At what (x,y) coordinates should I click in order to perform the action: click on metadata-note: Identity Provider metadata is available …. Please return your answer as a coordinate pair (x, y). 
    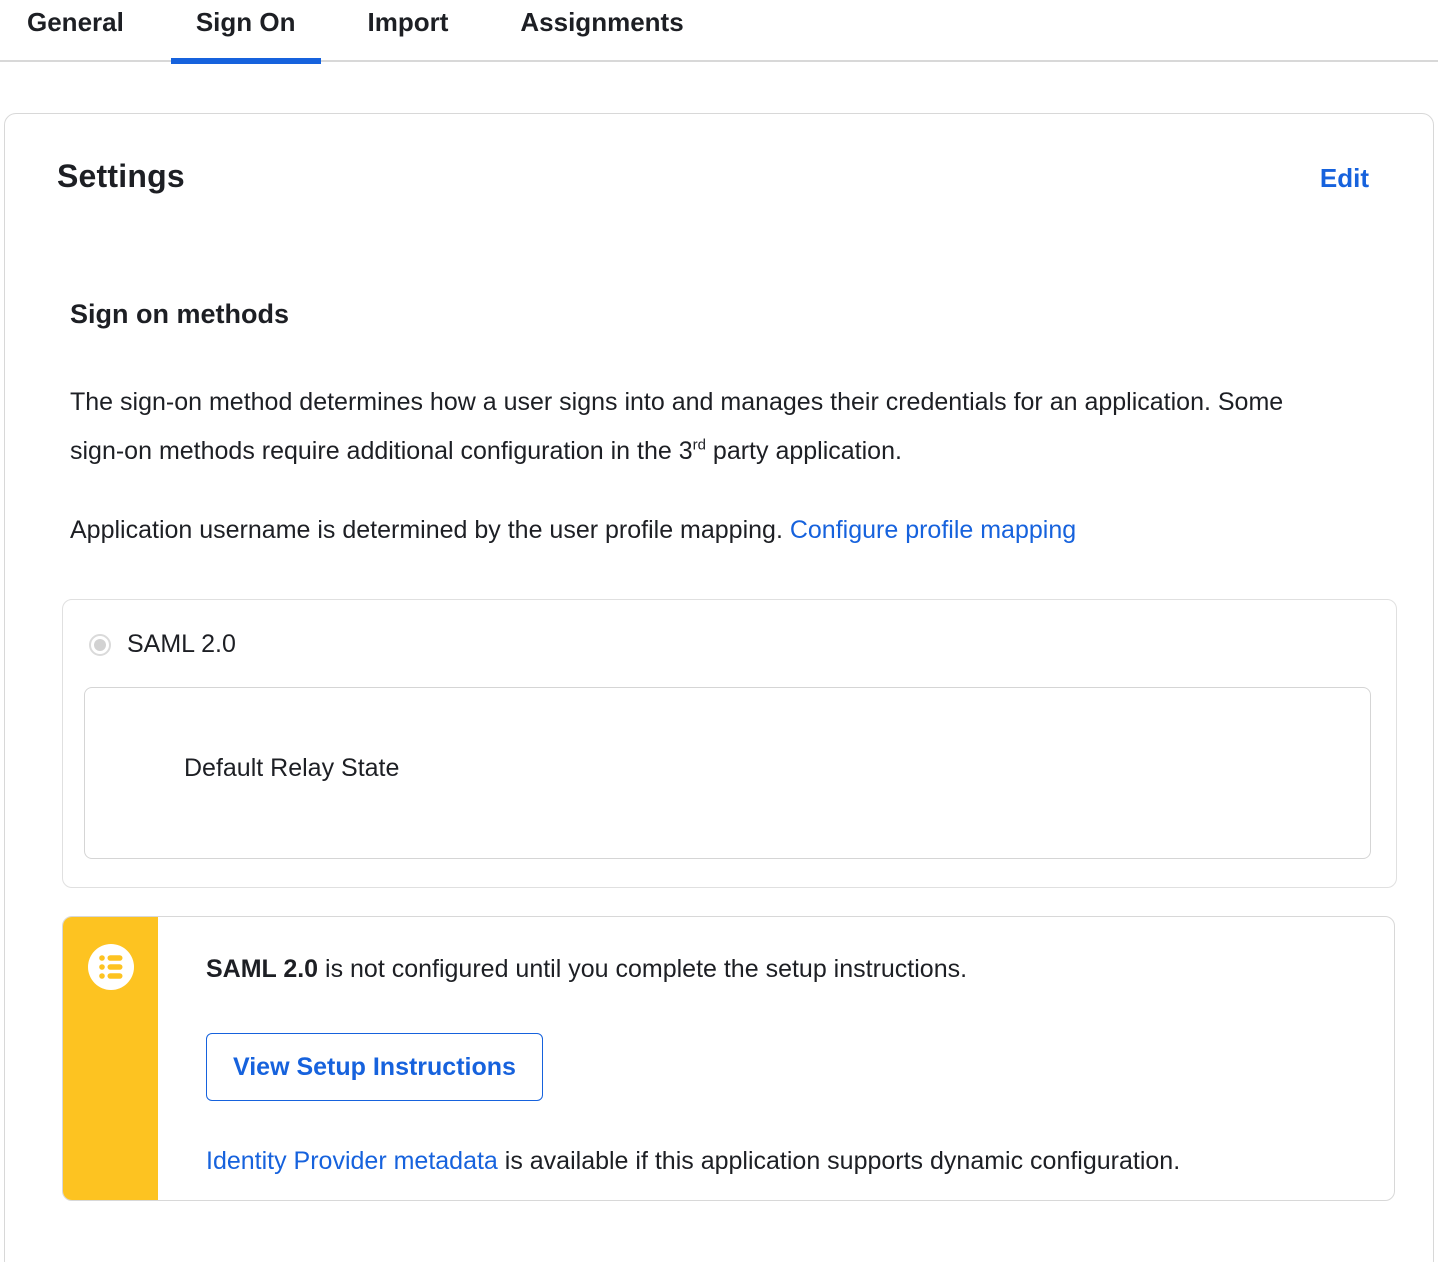
    Looking at the image, I should click on (780, 1161).